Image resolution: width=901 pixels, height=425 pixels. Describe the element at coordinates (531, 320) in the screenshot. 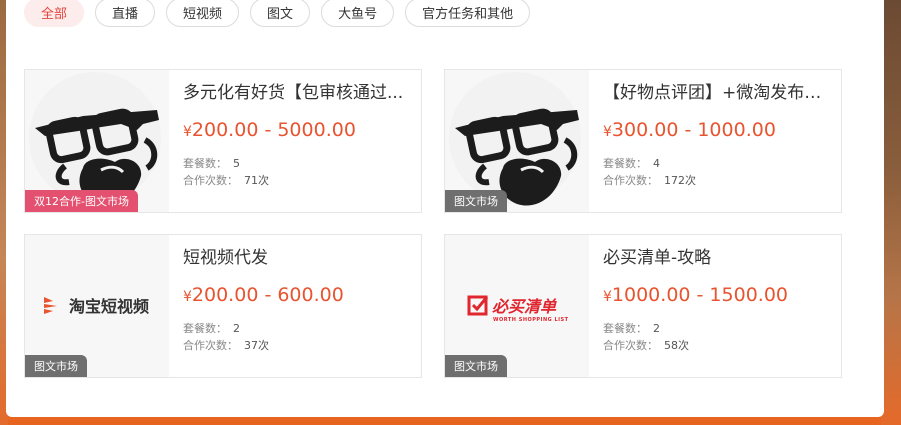

I see `logo-subtext: WORTH SHOPPING LIST` at that location.